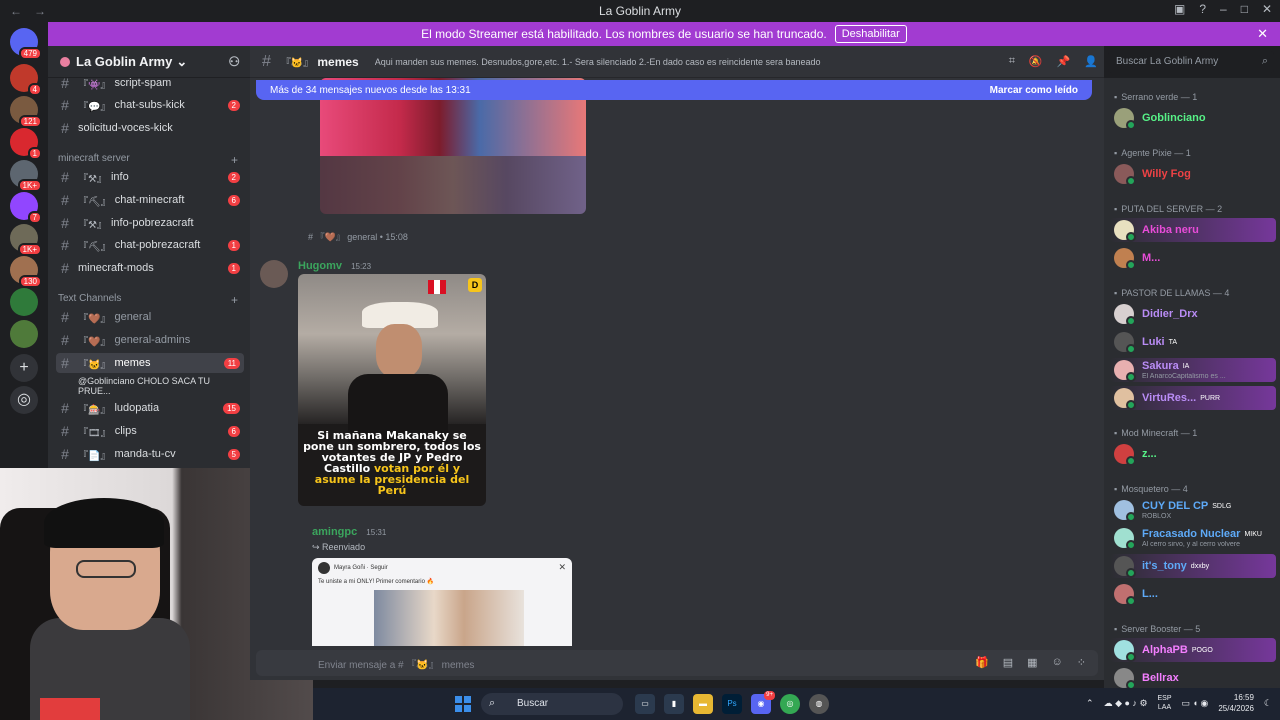  What do you see at coordinates (150, 363) in the screenshot?
I see `channel-item: # 『🐱』 memes 11` at bounding box center [150, 363].